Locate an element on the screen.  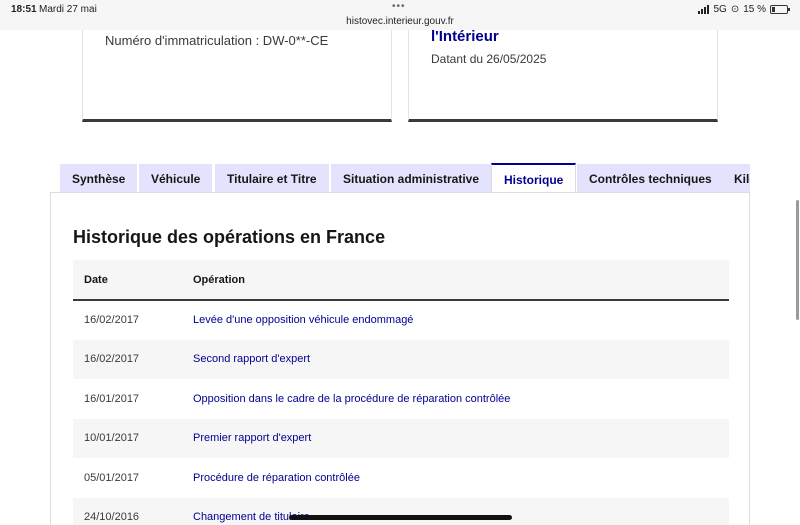
row-date: 10/01/2017 is located at coordinates (112, 438).